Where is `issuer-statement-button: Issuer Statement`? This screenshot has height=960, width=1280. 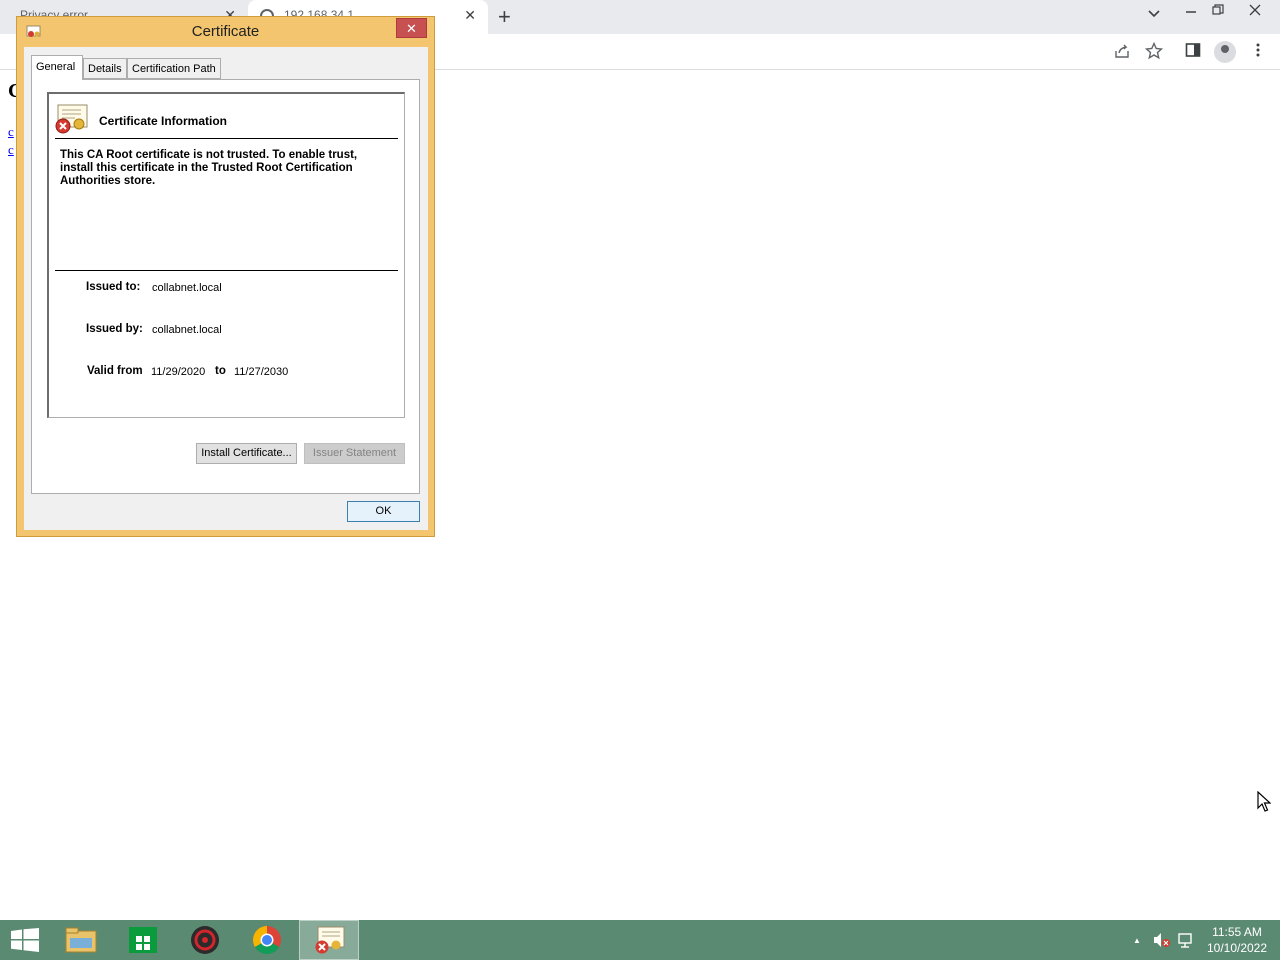
issuer-statement-button: Issuer Statement is located at coordinates (354, 453).